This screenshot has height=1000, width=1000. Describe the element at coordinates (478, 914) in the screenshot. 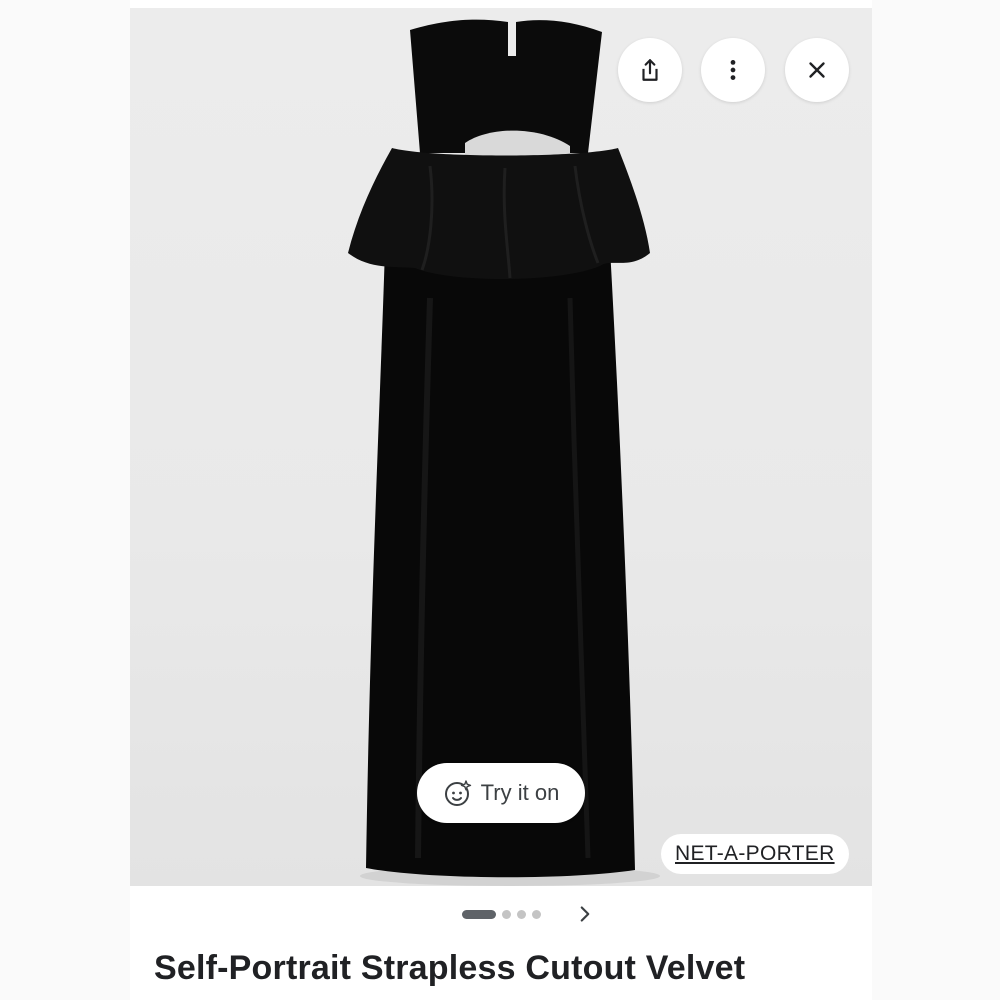

I see `pager-dot-active` at that location.